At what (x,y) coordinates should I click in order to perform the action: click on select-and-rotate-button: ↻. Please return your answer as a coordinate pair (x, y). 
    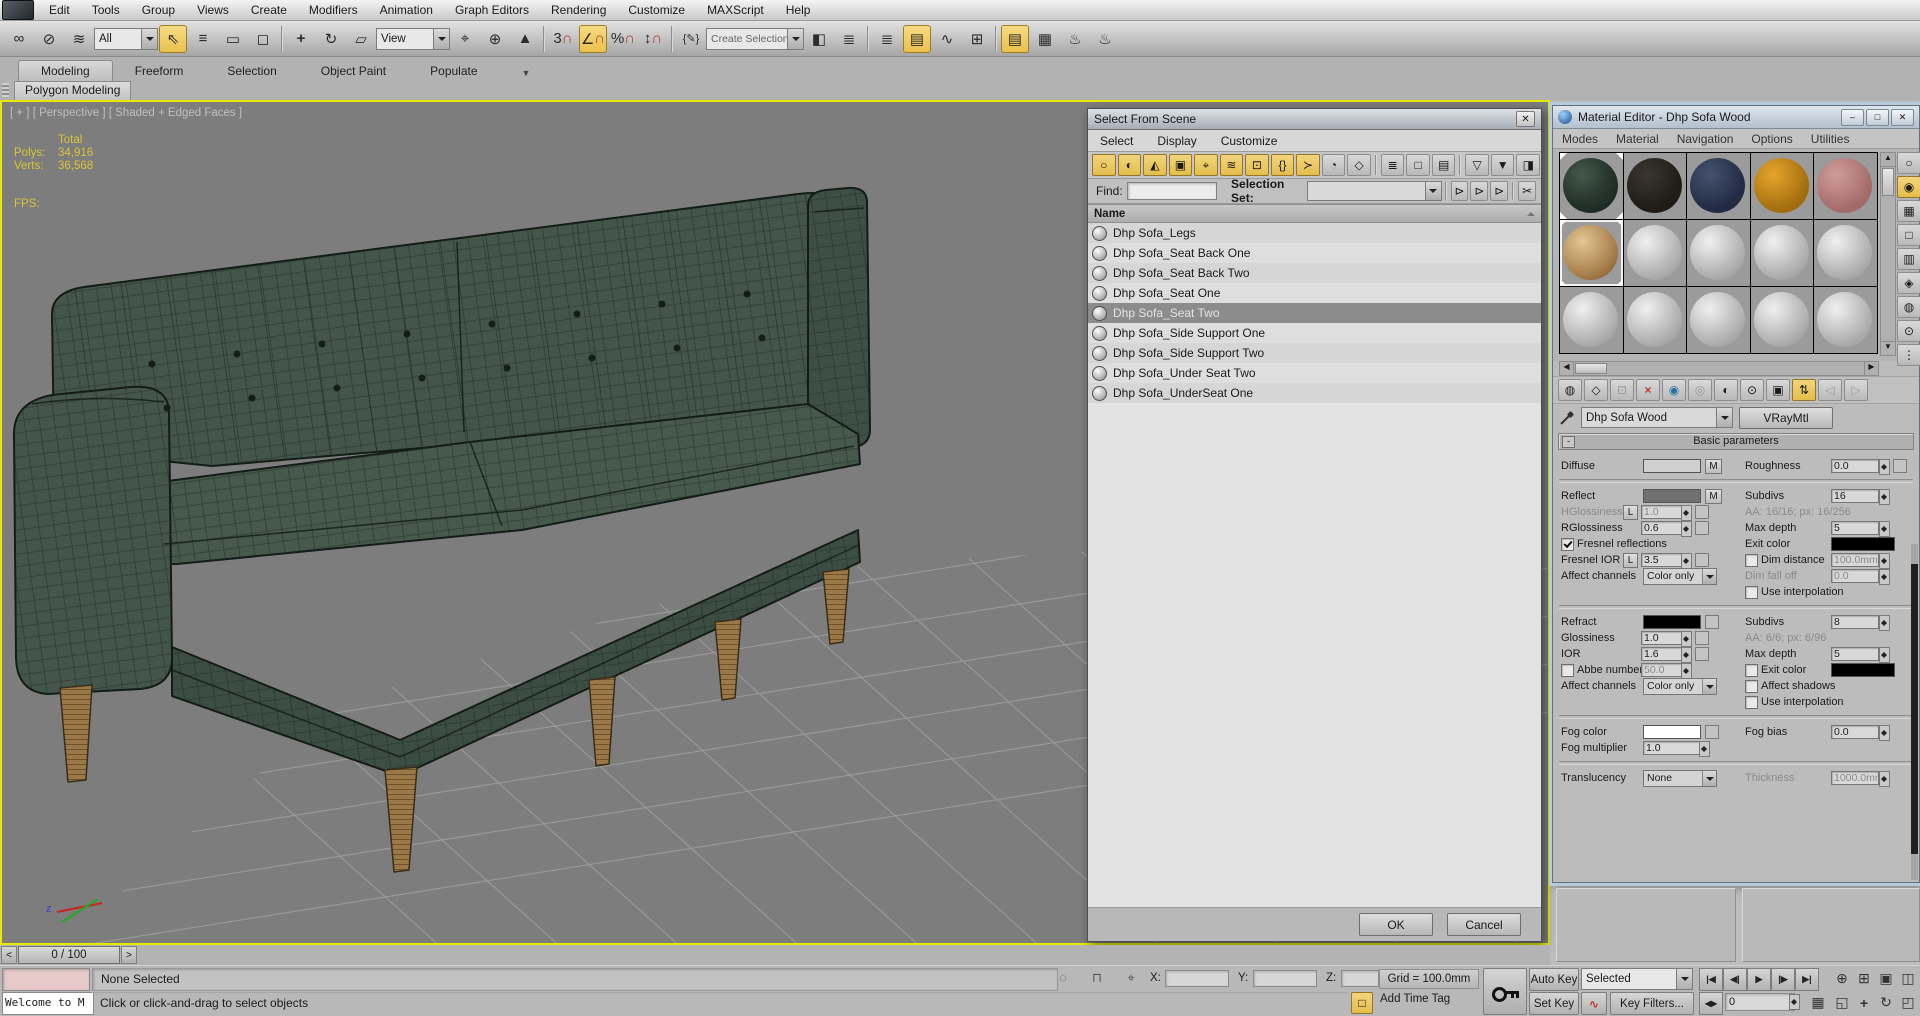
    Looking at the image, I should click on (331, 39).